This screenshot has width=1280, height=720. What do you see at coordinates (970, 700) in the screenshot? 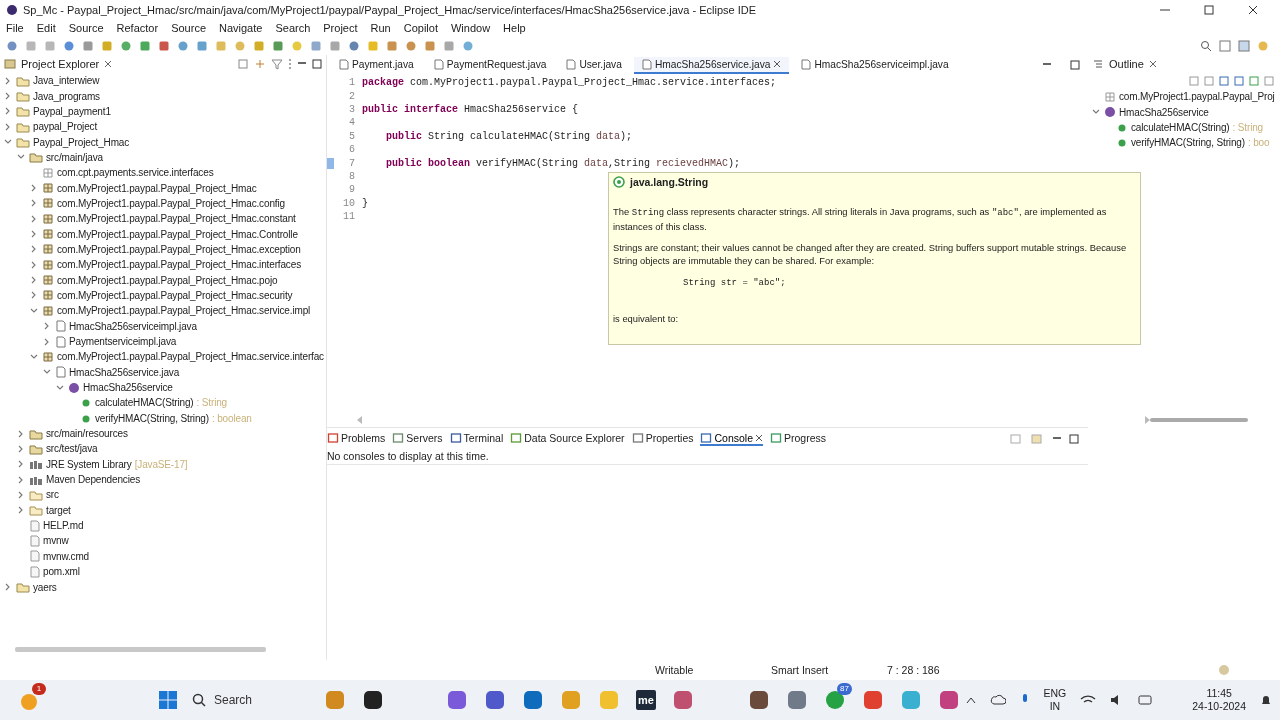
I see `chevron-up-icon` at bounding box center [970, 700].